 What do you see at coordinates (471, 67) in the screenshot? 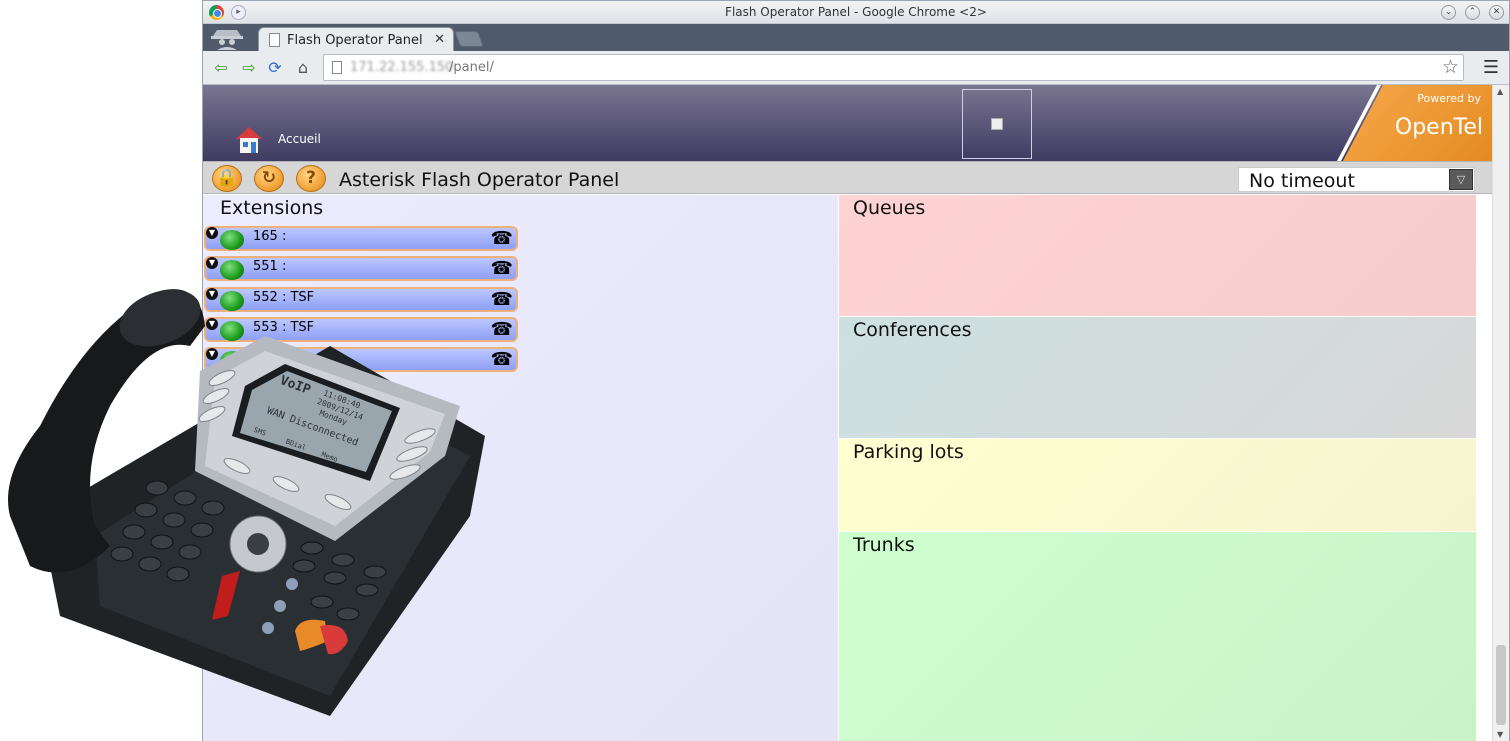
I see `url-path: /panel/` at bounding box center [471, 67].